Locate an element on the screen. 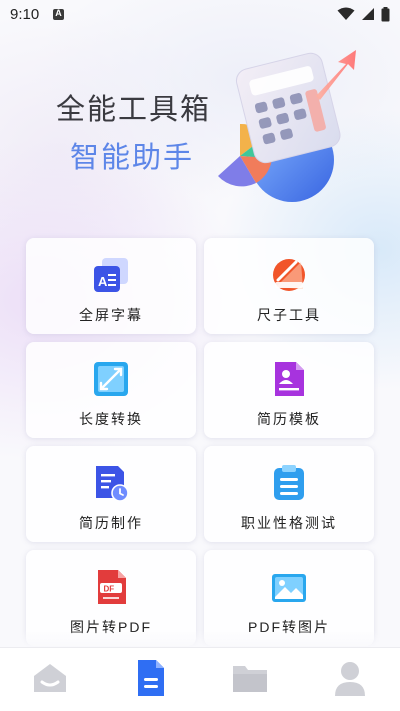  hero-title: 全能工具箱 is located at coordinates (134, 110).